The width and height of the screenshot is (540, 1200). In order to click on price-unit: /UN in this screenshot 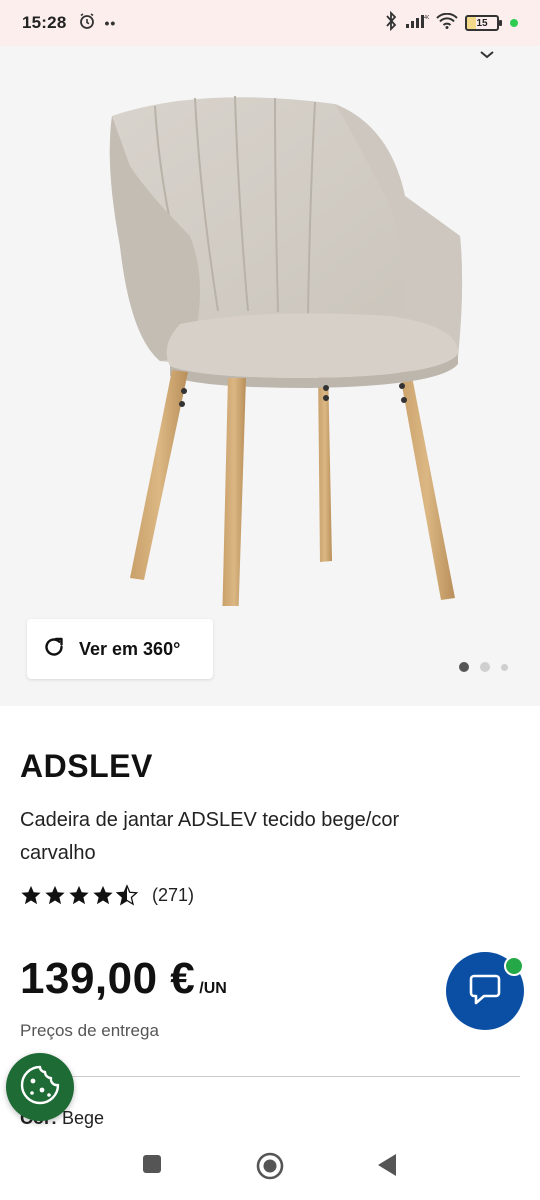, I will do `click(213, 988)`.